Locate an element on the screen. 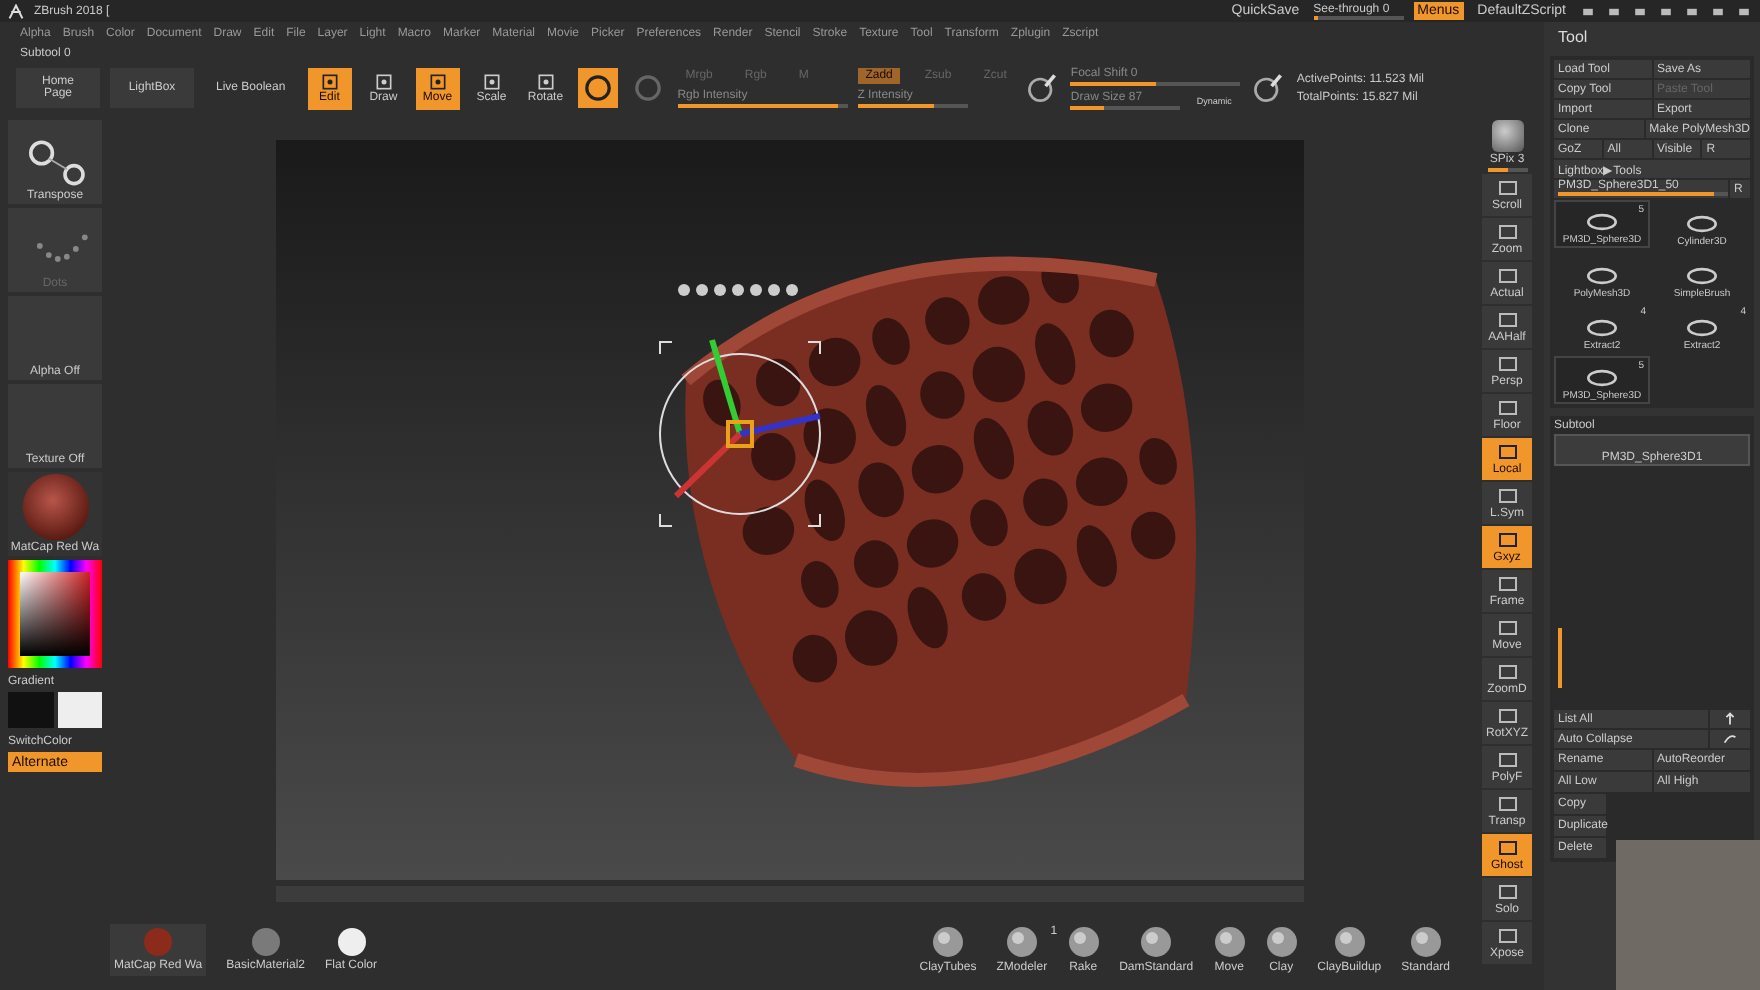  arrow-up-icon is located at coordinates (1730, 719).